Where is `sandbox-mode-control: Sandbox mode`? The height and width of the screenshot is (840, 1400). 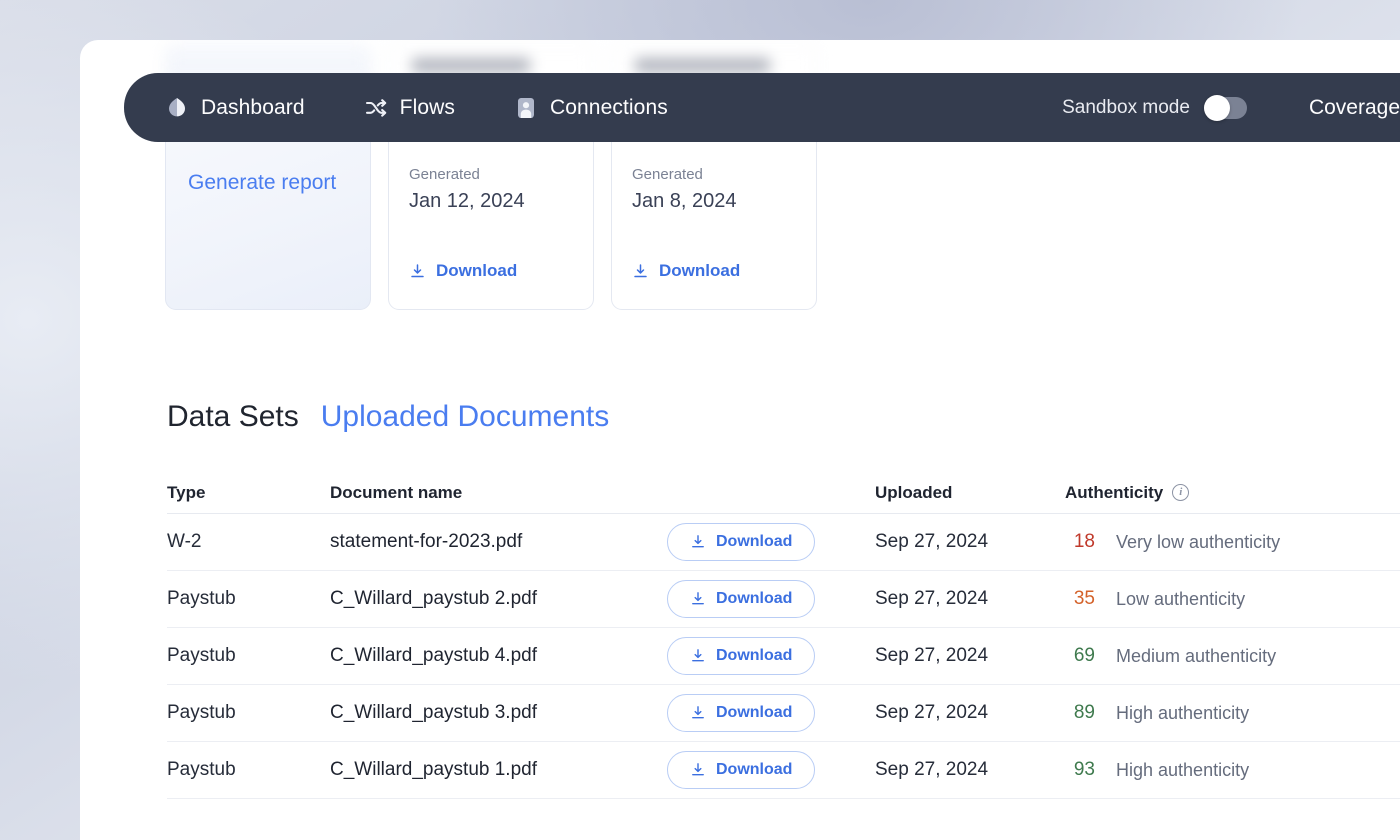
sandbox-mode-control: Sandbox mode is located at coordinates (1154, 107).